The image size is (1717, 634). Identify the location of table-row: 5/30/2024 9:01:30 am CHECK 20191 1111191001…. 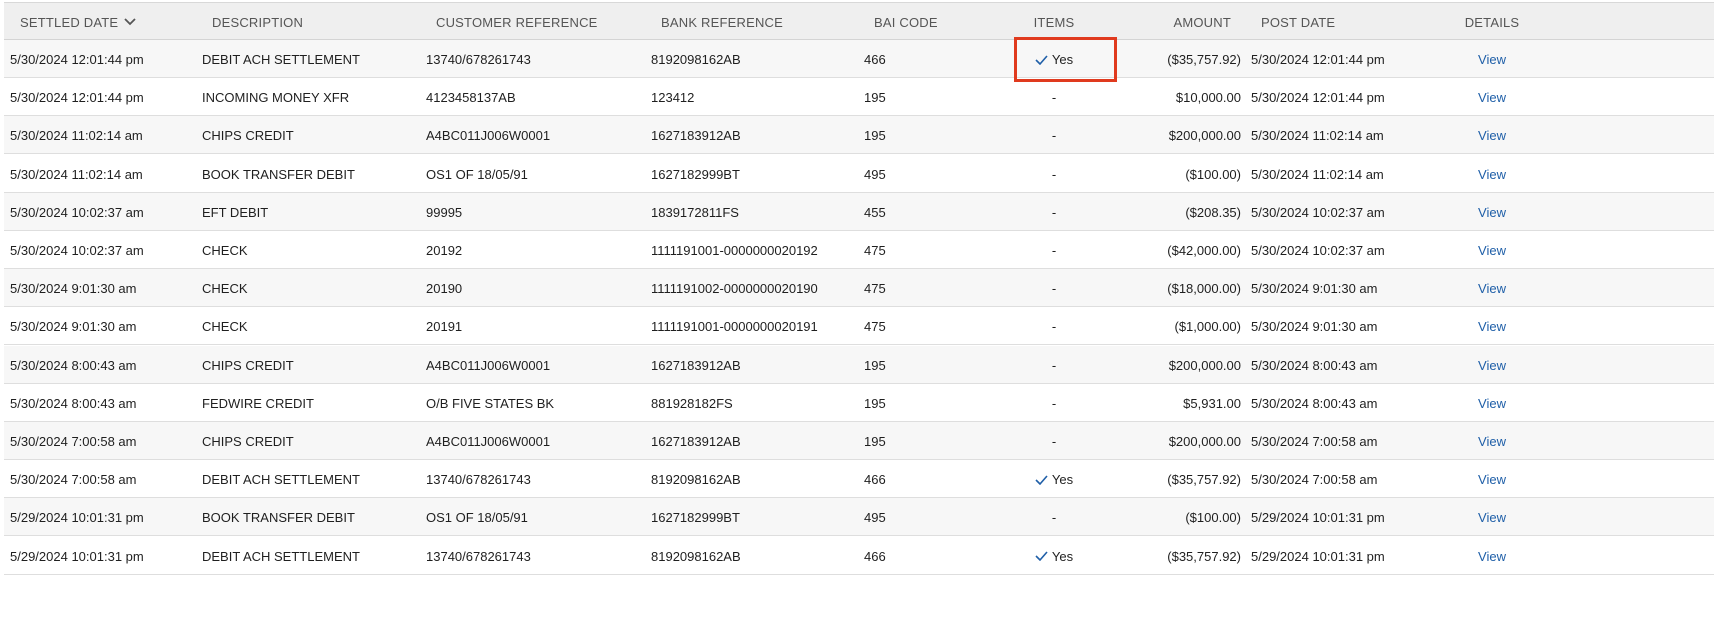
(859, 326).